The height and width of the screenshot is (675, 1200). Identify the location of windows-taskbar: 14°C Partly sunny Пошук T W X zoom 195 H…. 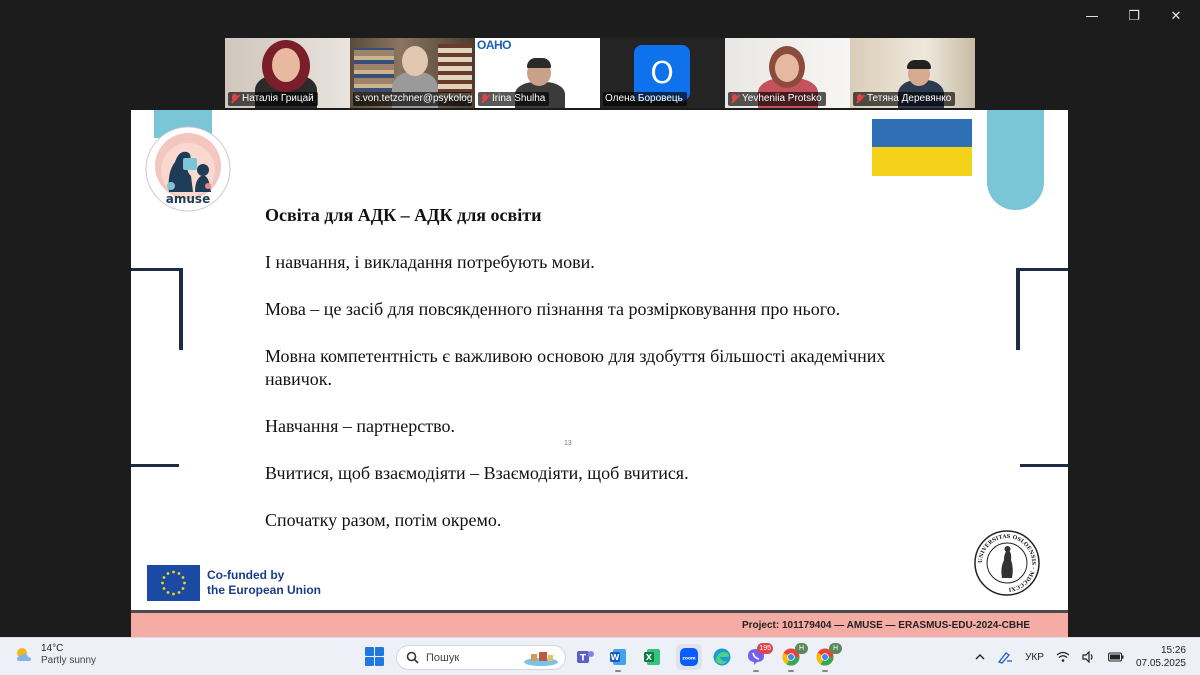
(600, 656).